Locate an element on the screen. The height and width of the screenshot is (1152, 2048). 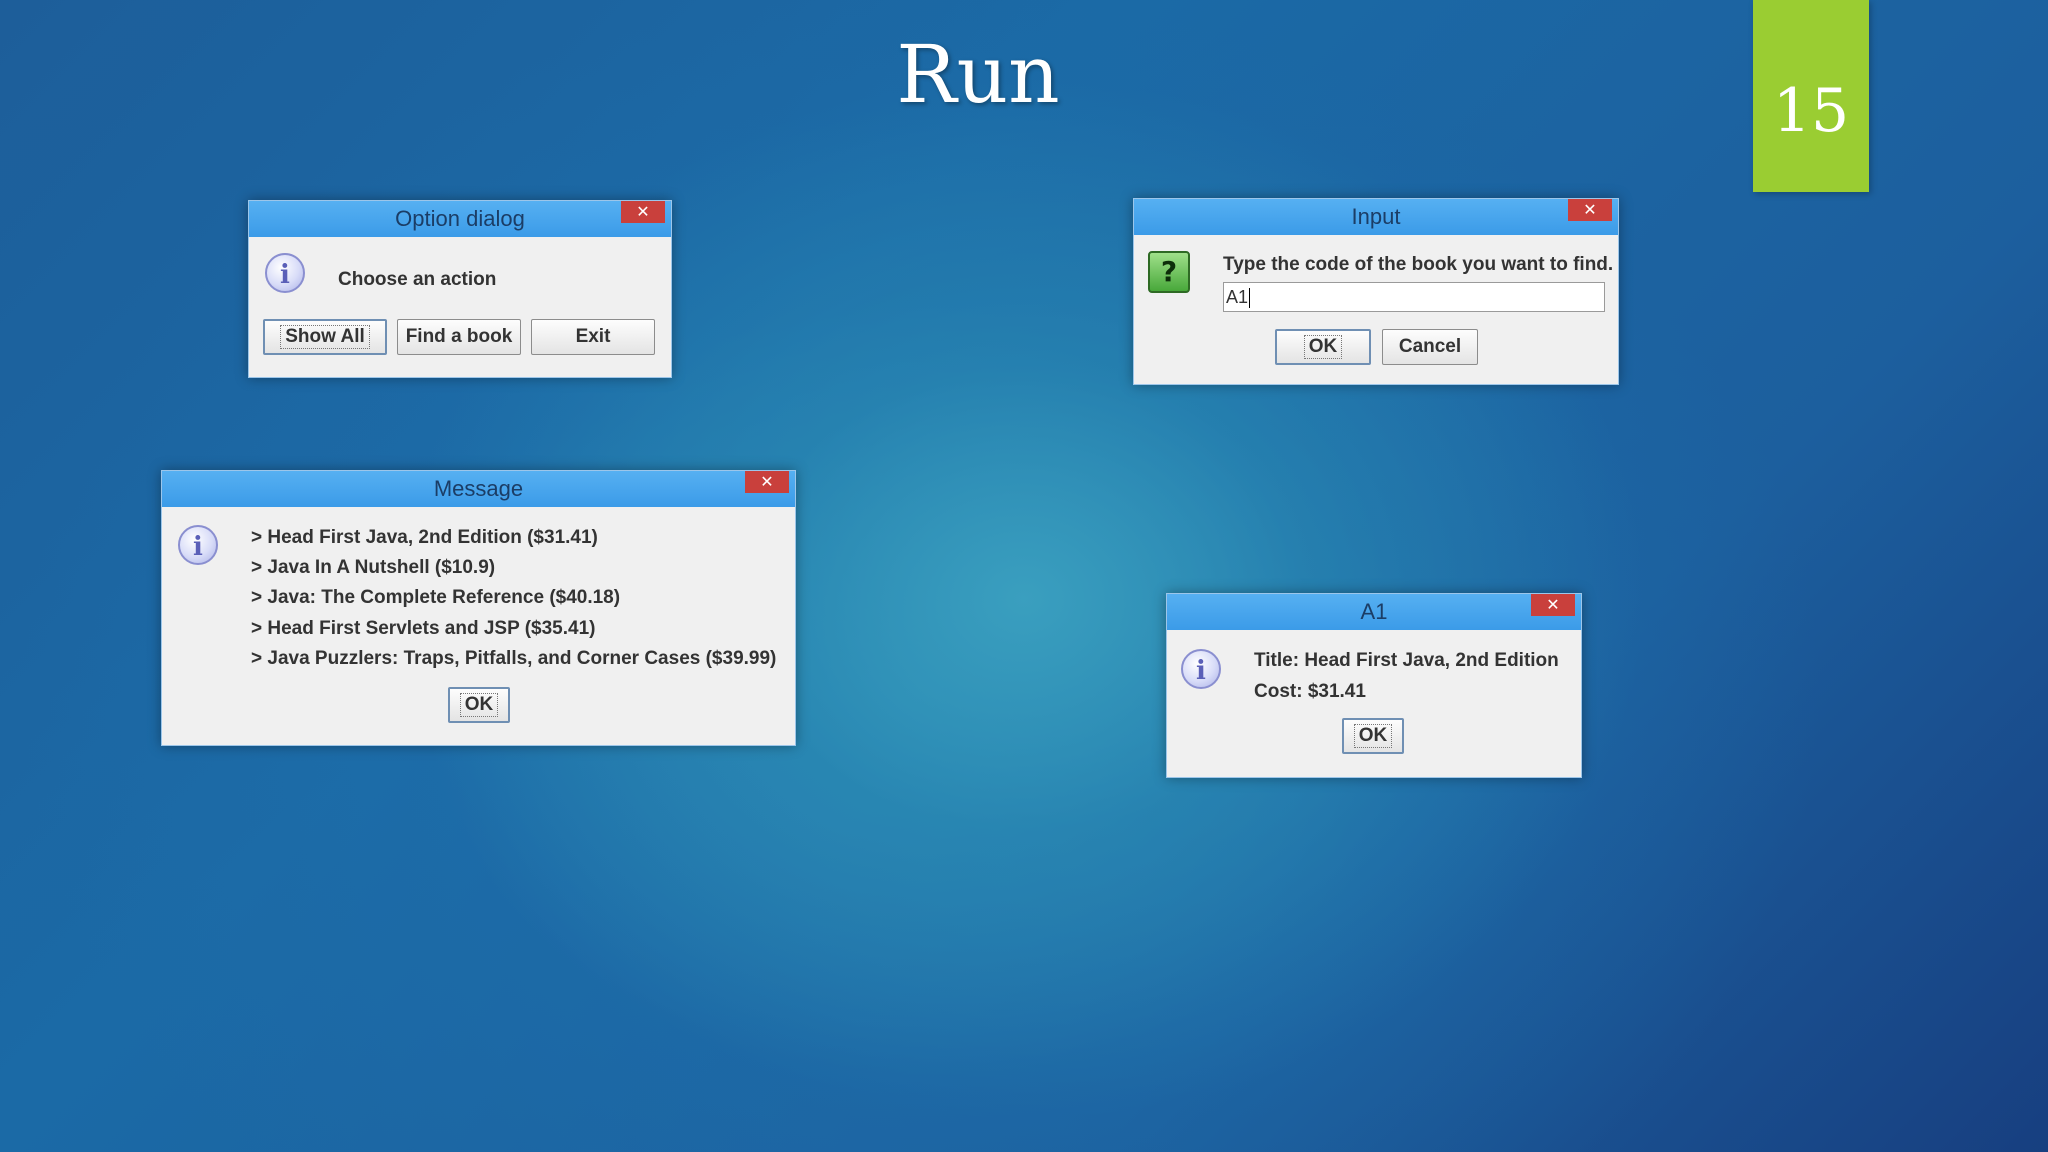
option-dialog-title: Option dialog is located at coordinates (460, 218).